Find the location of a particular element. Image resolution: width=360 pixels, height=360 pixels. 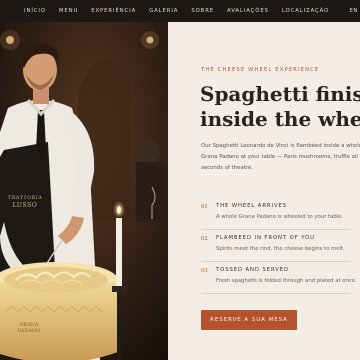

reserve-table-button: RESERVE A SUA MESA is located at coordinates (249, 320).